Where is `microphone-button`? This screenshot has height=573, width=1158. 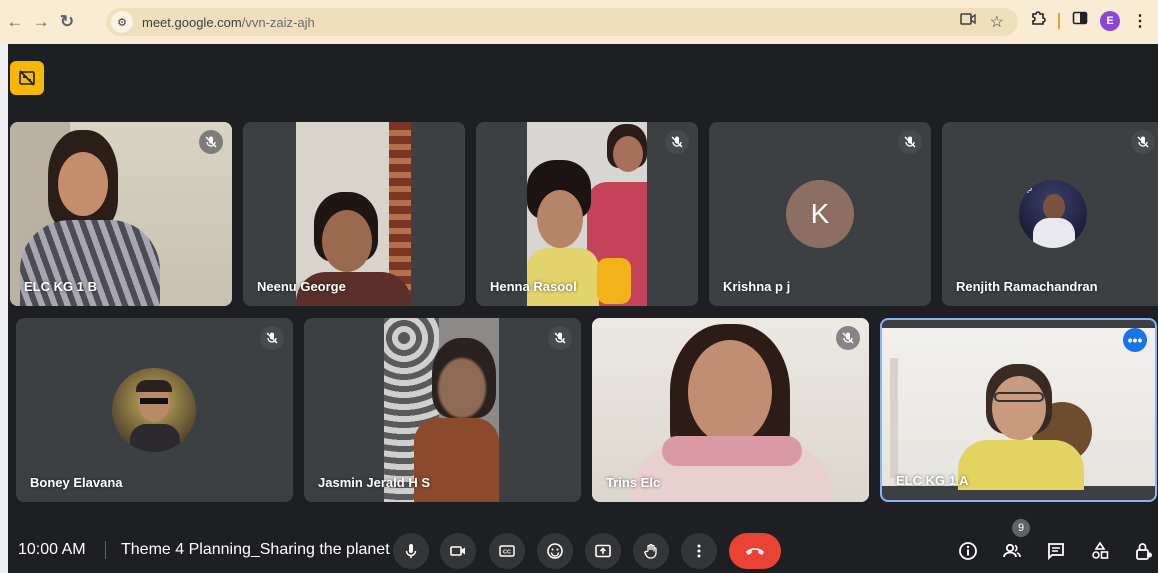
microphone-button is located at coordinates (411, 551).